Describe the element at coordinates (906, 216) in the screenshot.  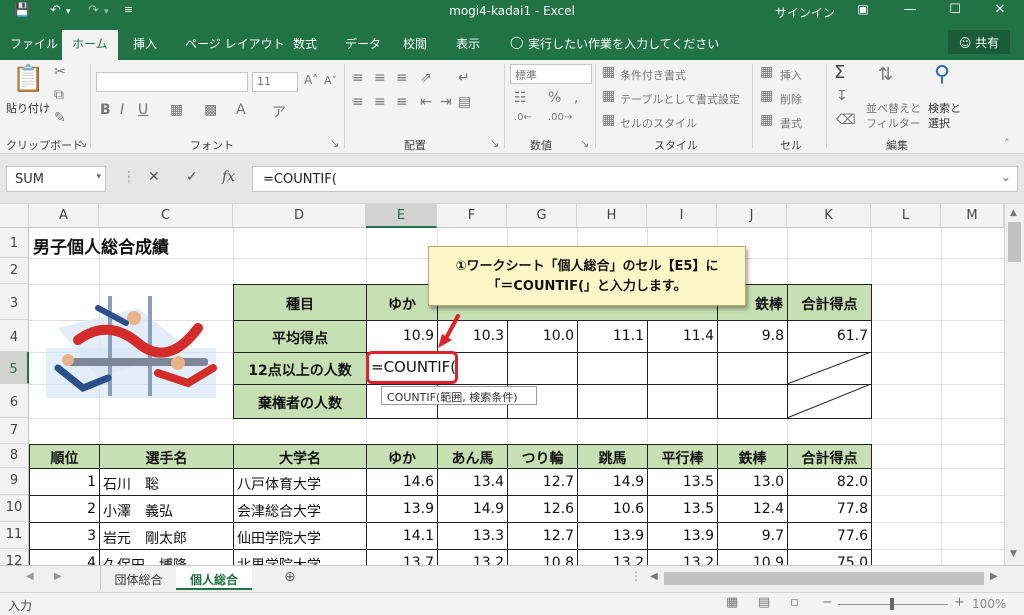
I see `col-header-l: L` at that location.